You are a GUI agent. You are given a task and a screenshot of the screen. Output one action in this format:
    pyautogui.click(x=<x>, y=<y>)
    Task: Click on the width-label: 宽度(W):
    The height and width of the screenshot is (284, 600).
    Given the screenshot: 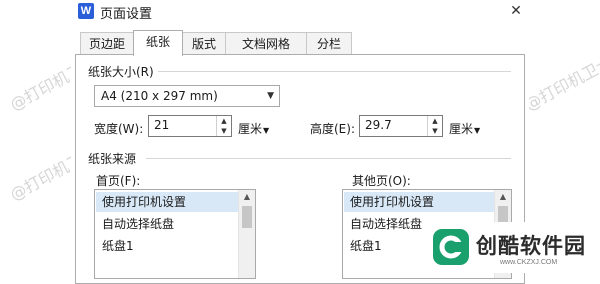 What is the action you would take?
    pyautogui.click(x=119, y=129)
    